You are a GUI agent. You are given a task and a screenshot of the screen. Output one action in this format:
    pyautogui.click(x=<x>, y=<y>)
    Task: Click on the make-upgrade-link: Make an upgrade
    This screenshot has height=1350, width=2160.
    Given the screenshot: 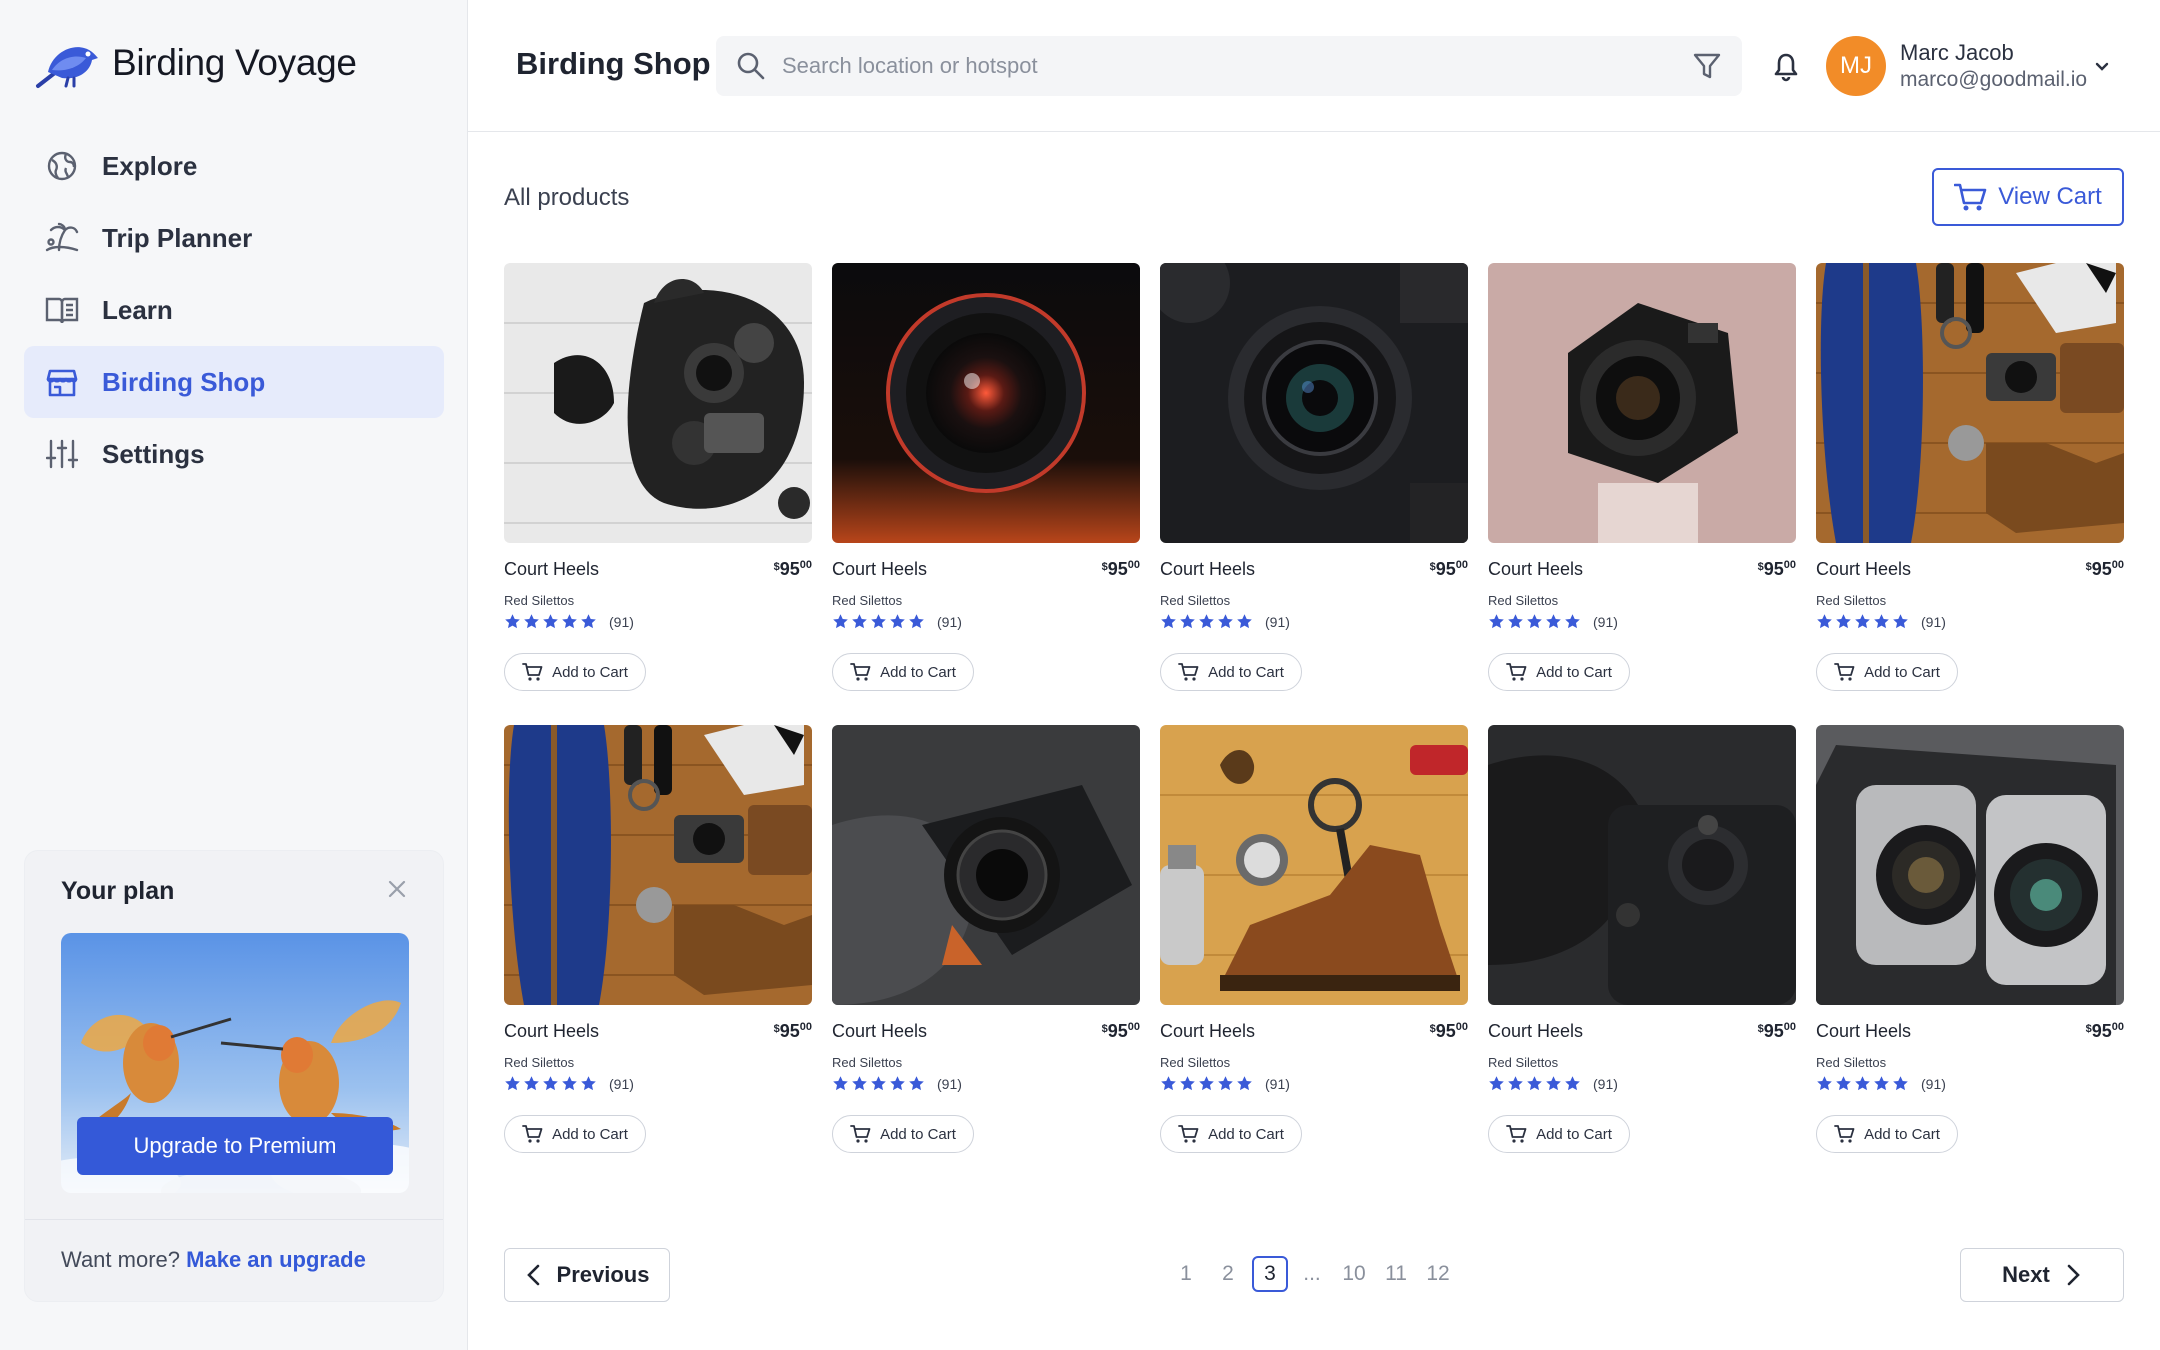 What is the action you would take?
    pyautogui.click(x=276, y=1259)
    